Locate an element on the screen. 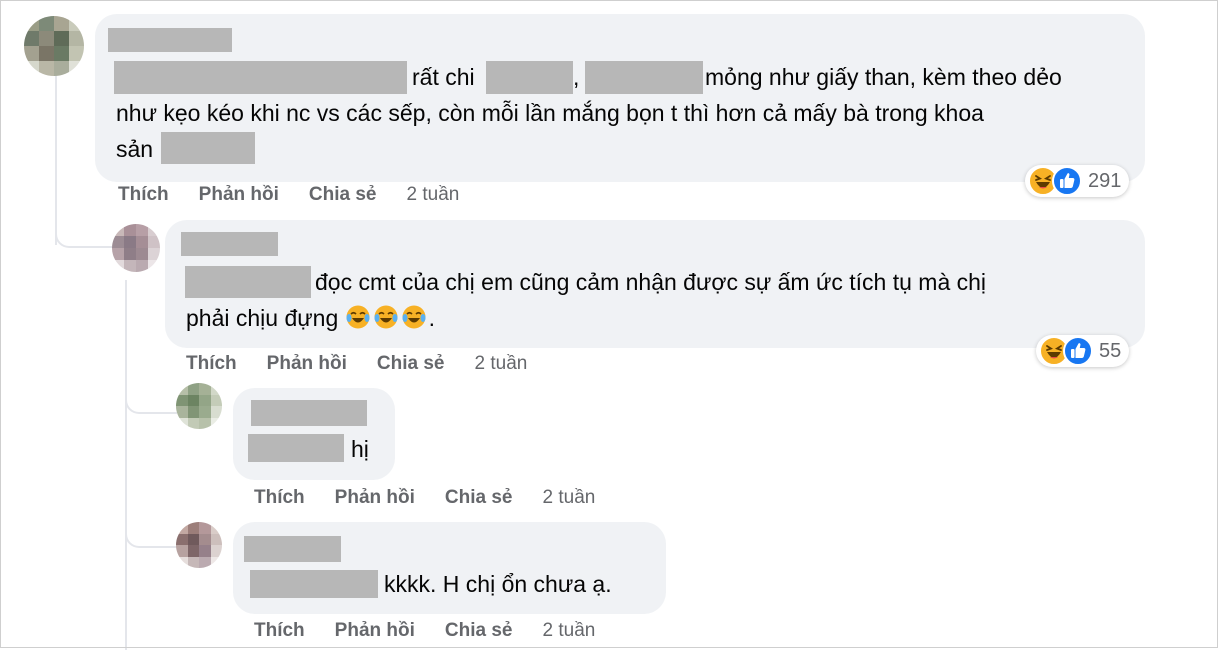 The height and width of the screenshot is (650, 1220). reaction-summary: 291 is located at coordinates (1077, 181).